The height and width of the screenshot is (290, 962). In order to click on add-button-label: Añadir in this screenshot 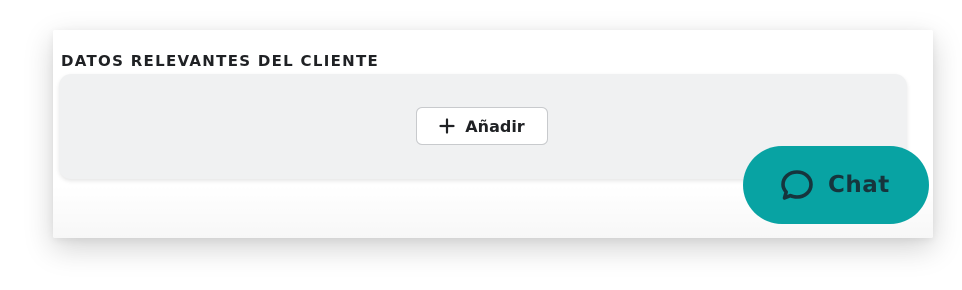, I will do `click(495, 126)`.